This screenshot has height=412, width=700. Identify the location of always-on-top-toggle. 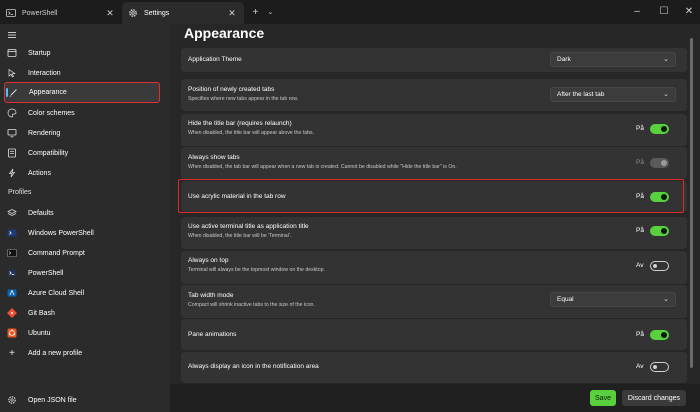
(659, 266).